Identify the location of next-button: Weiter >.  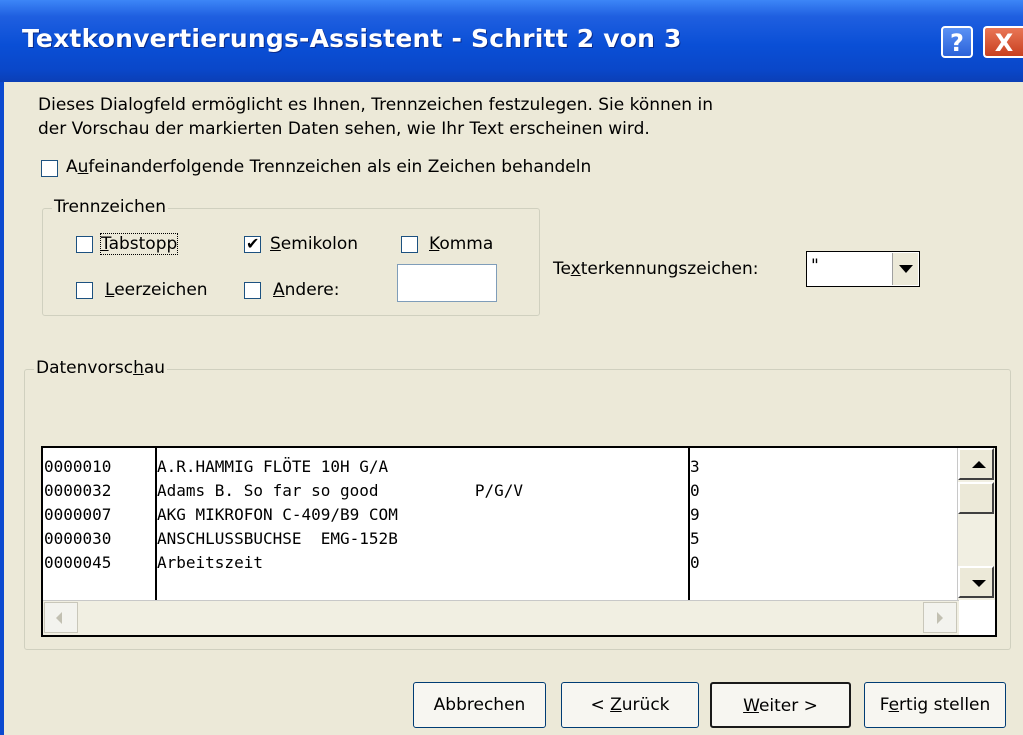
(780, 705).